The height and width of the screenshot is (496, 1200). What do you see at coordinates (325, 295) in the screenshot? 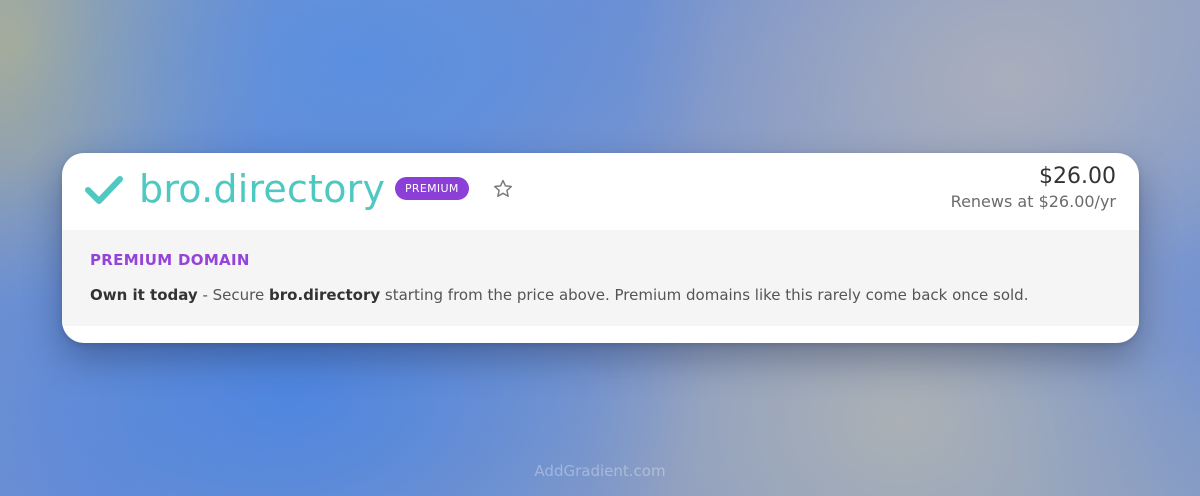
I see `description-domain: bro.directory` at bounding box center [325, 295].